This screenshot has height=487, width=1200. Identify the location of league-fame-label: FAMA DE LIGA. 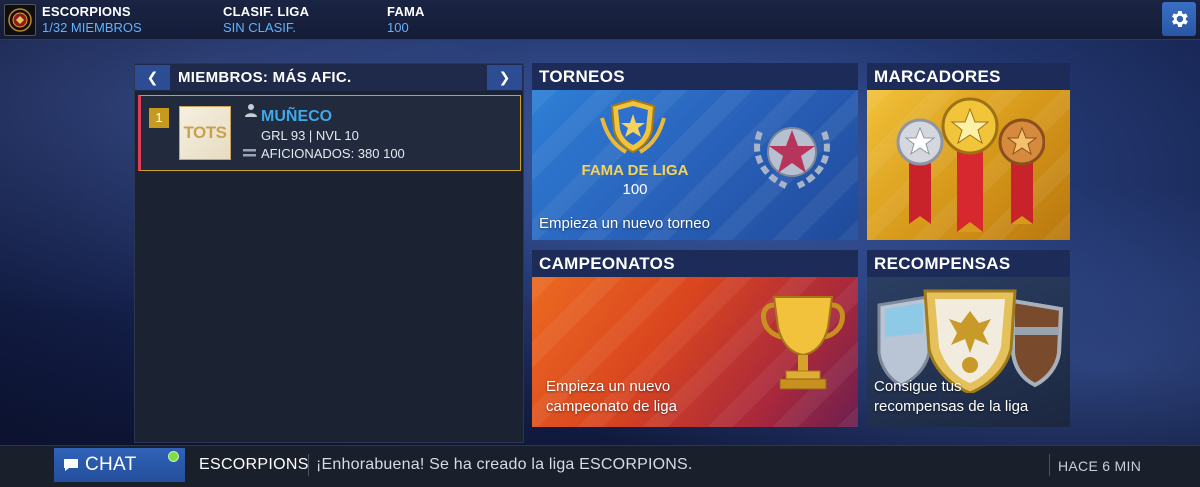
(635, 170).